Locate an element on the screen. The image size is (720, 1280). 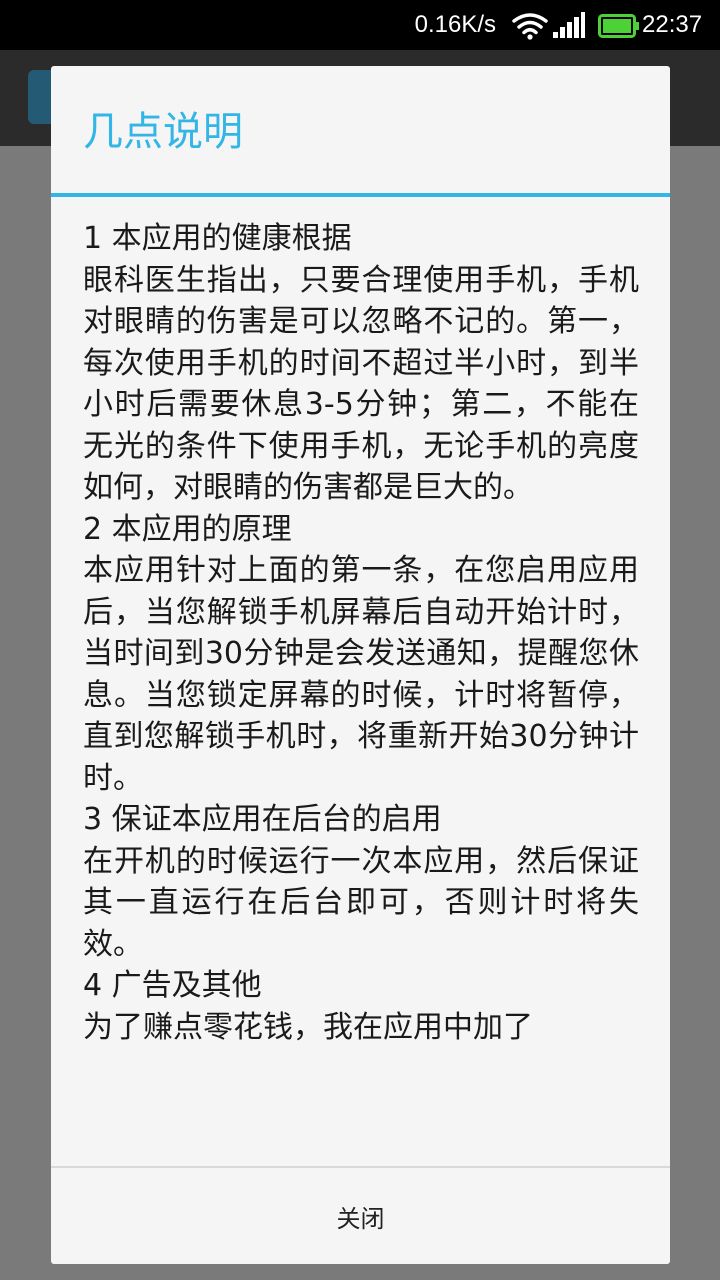
section-text-4: 为了赚点零花钱，我在应用中加了 is located at coordinates (308, 1027).